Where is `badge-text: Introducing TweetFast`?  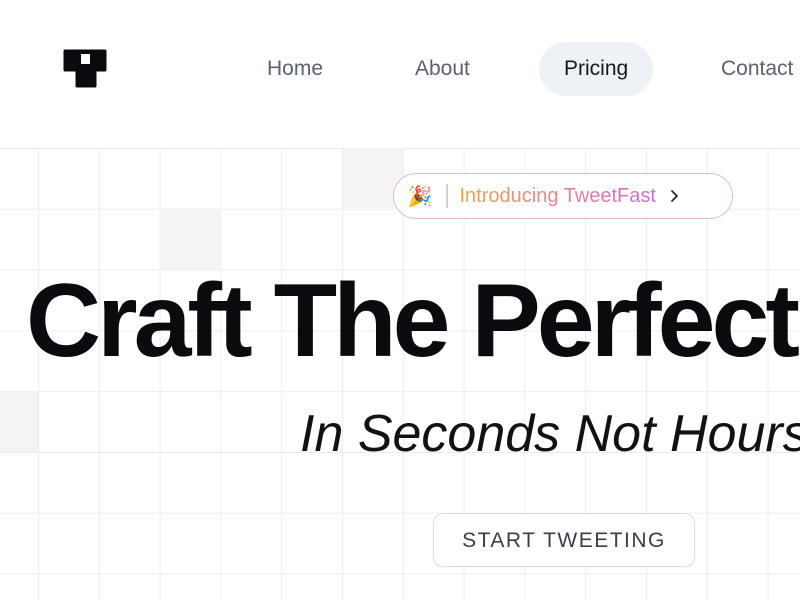 badge-text: Introducing TweetFast is located at coordinates (557, 195).